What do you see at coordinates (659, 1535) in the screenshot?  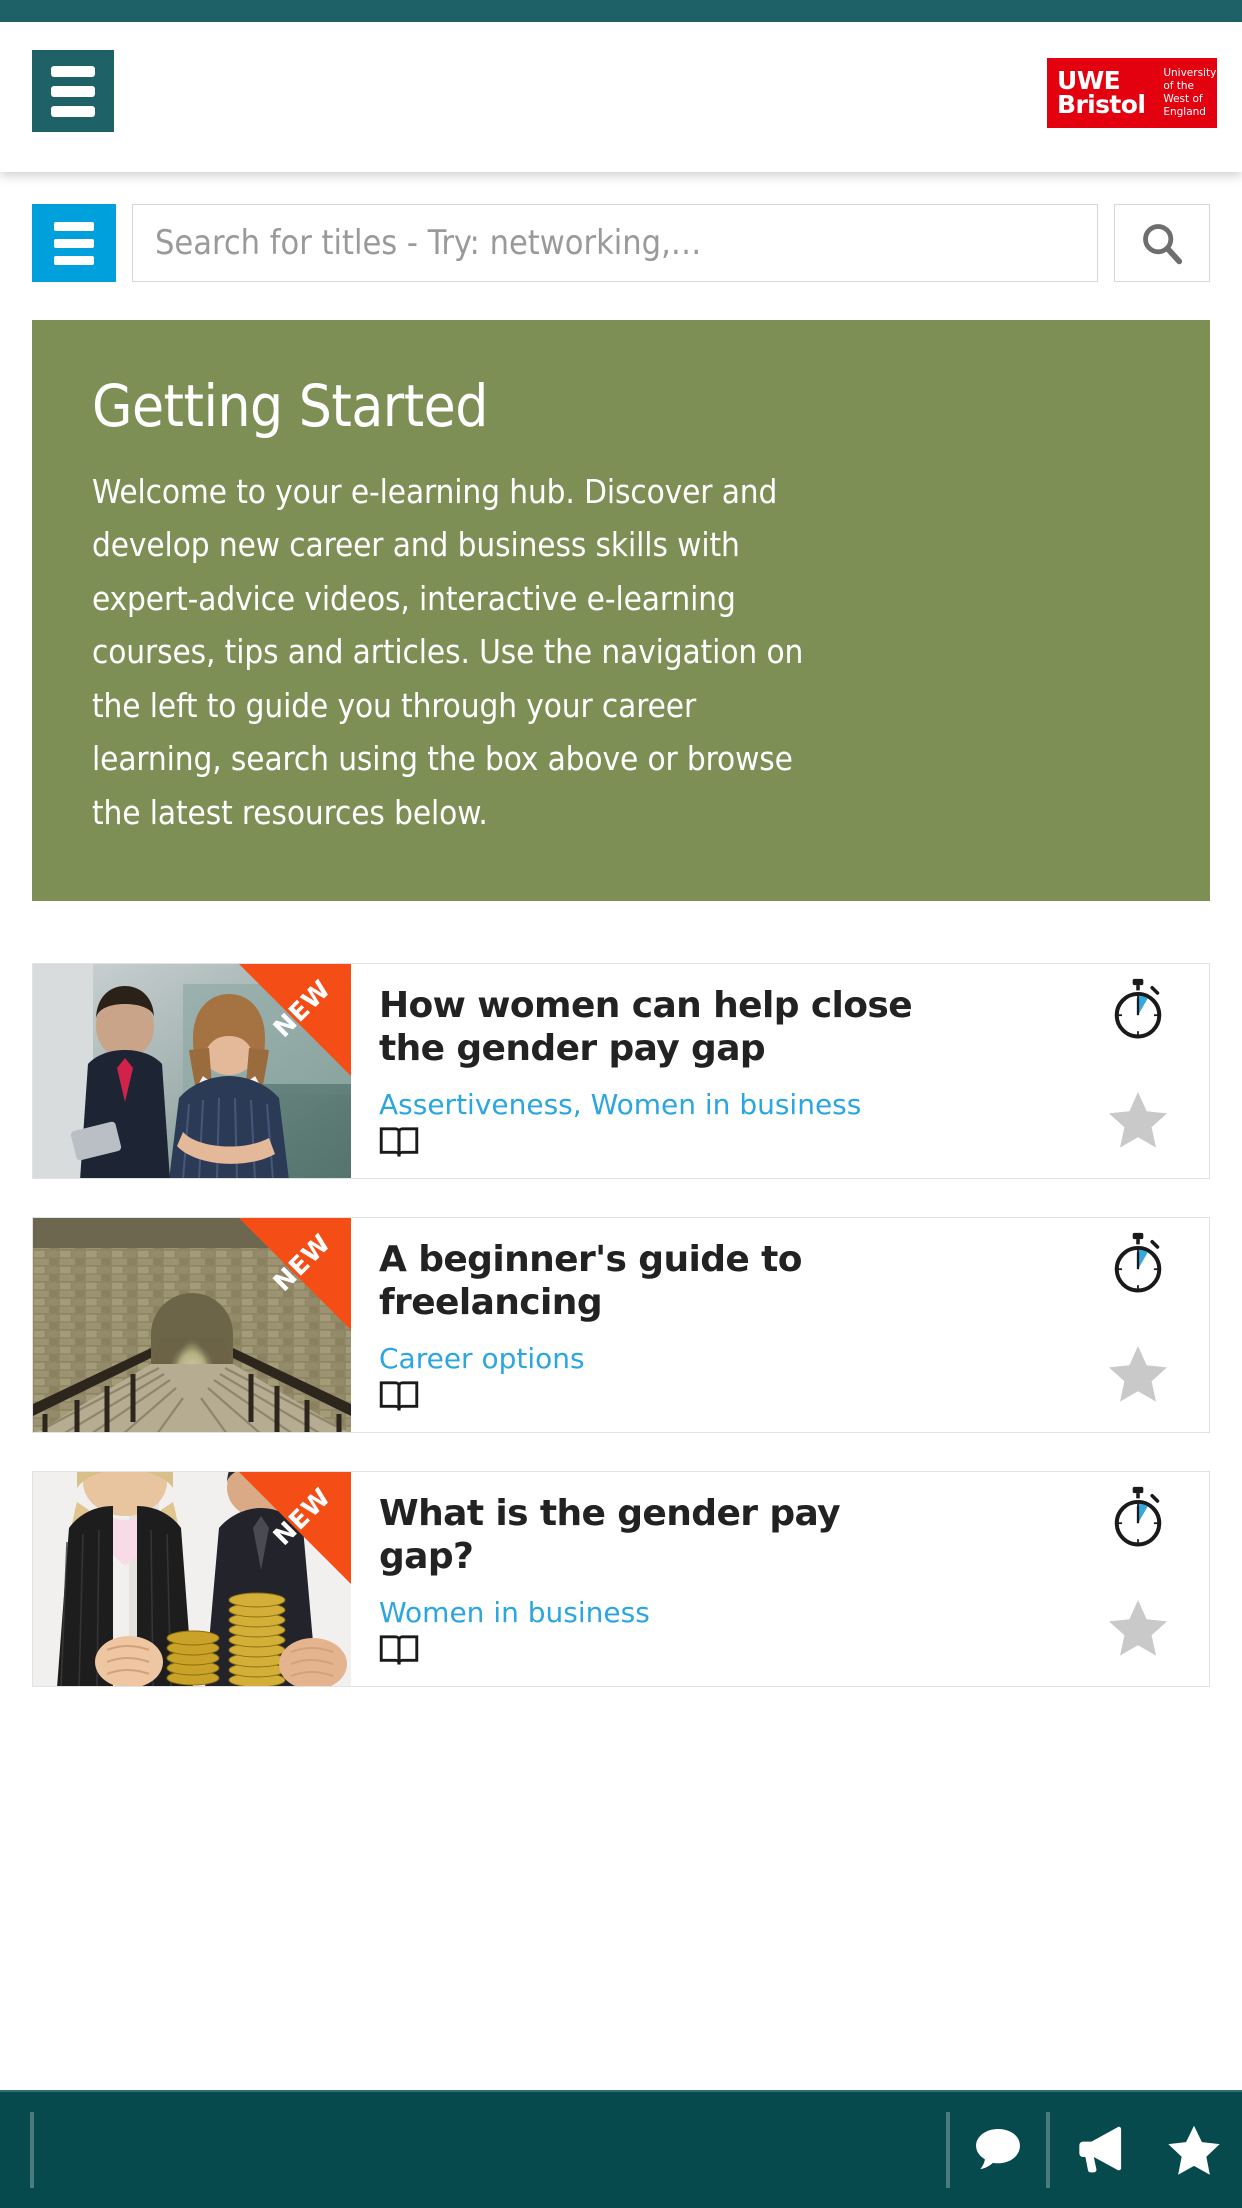 I see `card-title: What is the gender pay gap?` at bounding box center [659, 1535].